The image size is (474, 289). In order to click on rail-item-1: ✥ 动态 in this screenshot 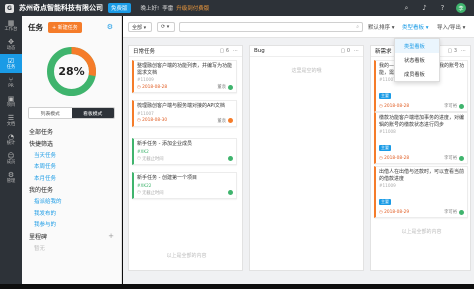, I will do `click(11, 44)`.